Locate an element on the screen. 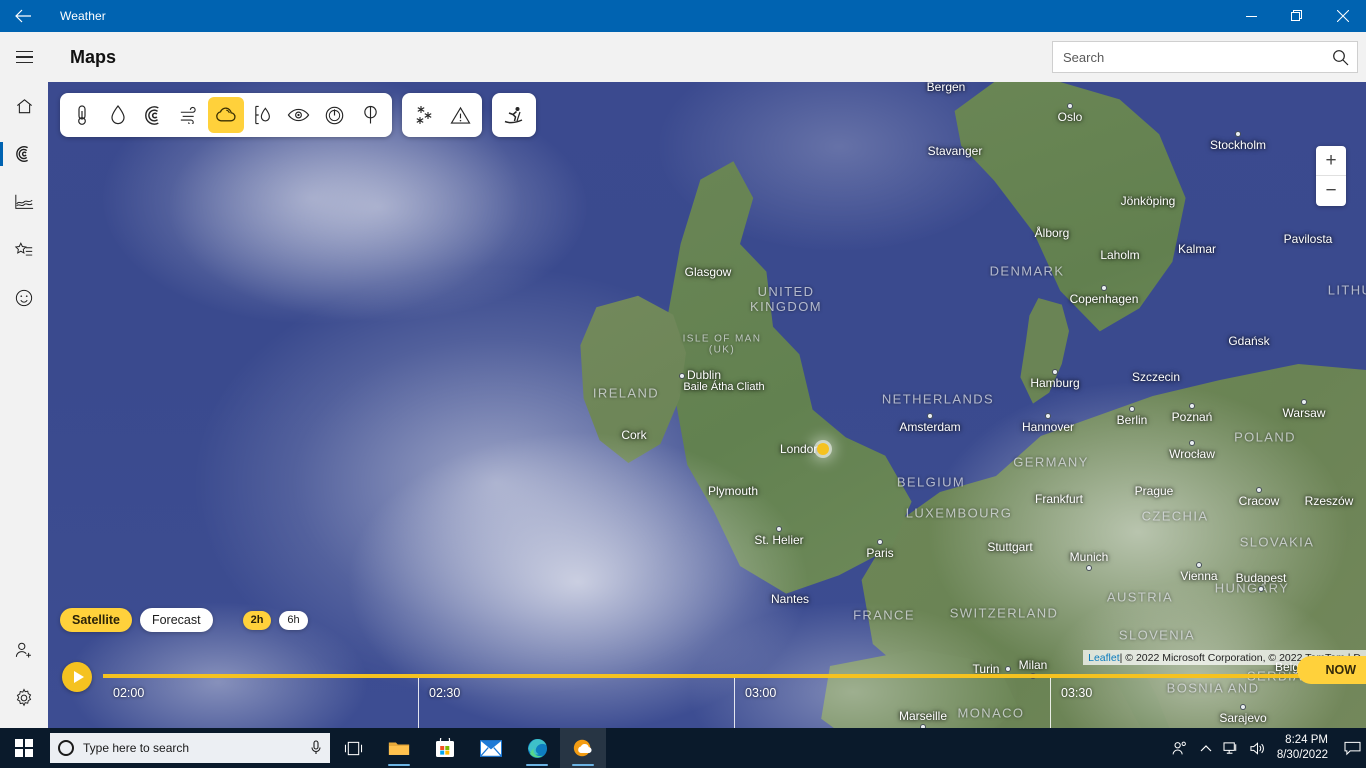 The height and width of the screenshot is (768, 1366). mode-button-forecast: Forecast is located at coordinates (176, 620).